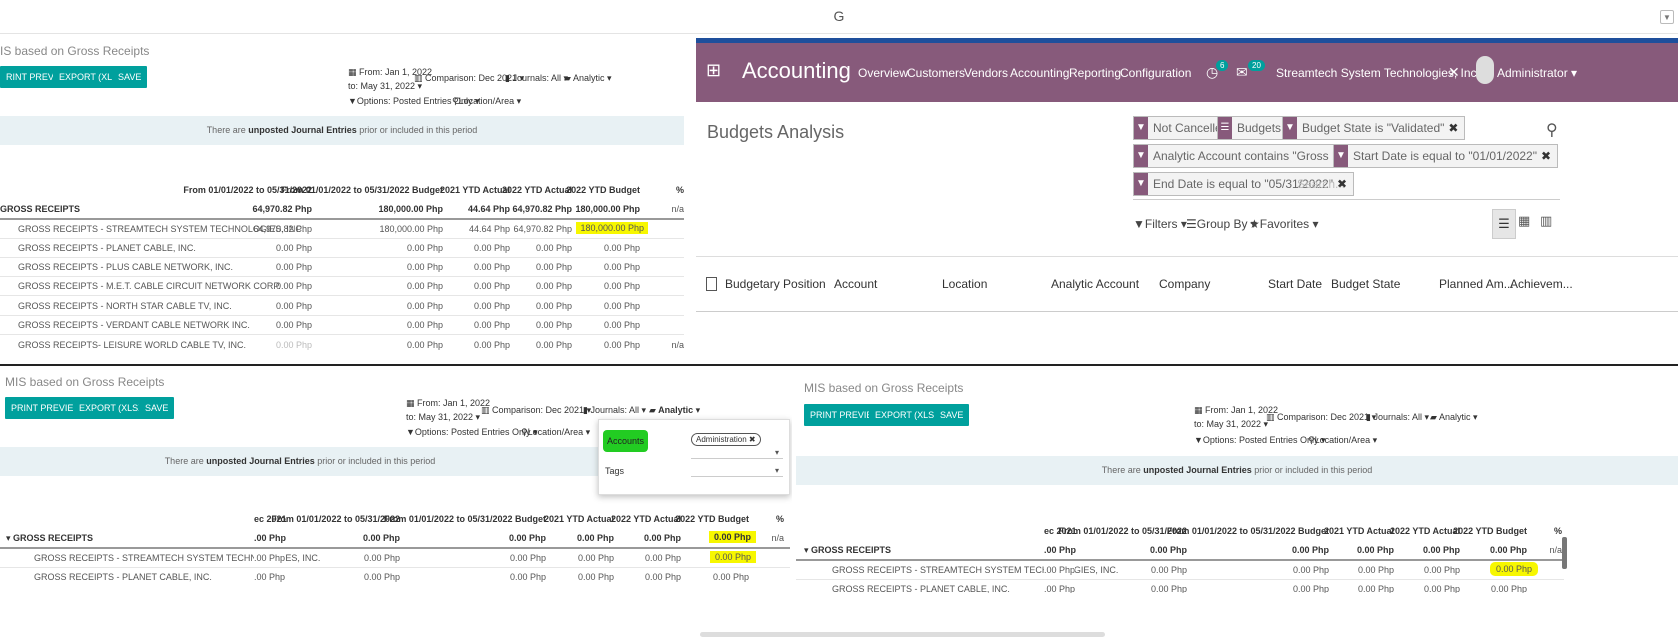 The image size is (1678, 637). What do you see at coordinates (1184, 284) in the screenshot?
I see `col-company: Company` at bounding box center [1184, 284].